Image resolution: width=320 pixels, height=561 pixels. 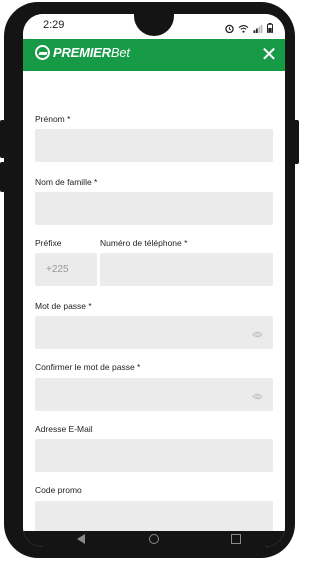 I want to click on phone-number-field, so click(x=186, y=269).